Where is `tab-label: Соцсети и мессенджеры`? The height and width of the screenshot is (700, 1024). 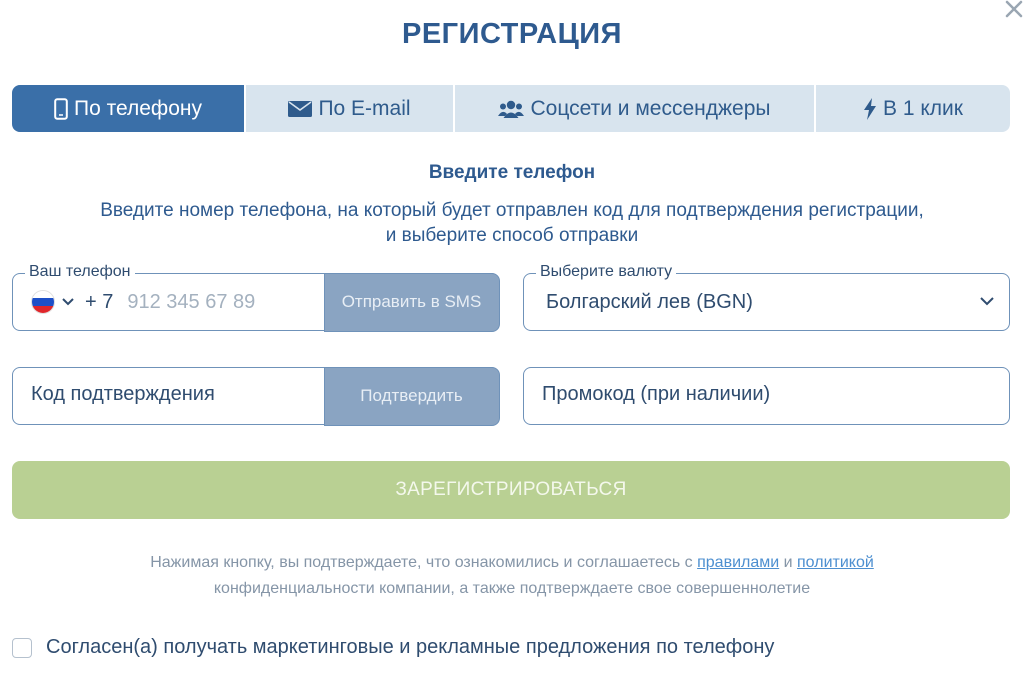
tab-label: Соцсети и мессенджеры is located at coordinates (650, 108).